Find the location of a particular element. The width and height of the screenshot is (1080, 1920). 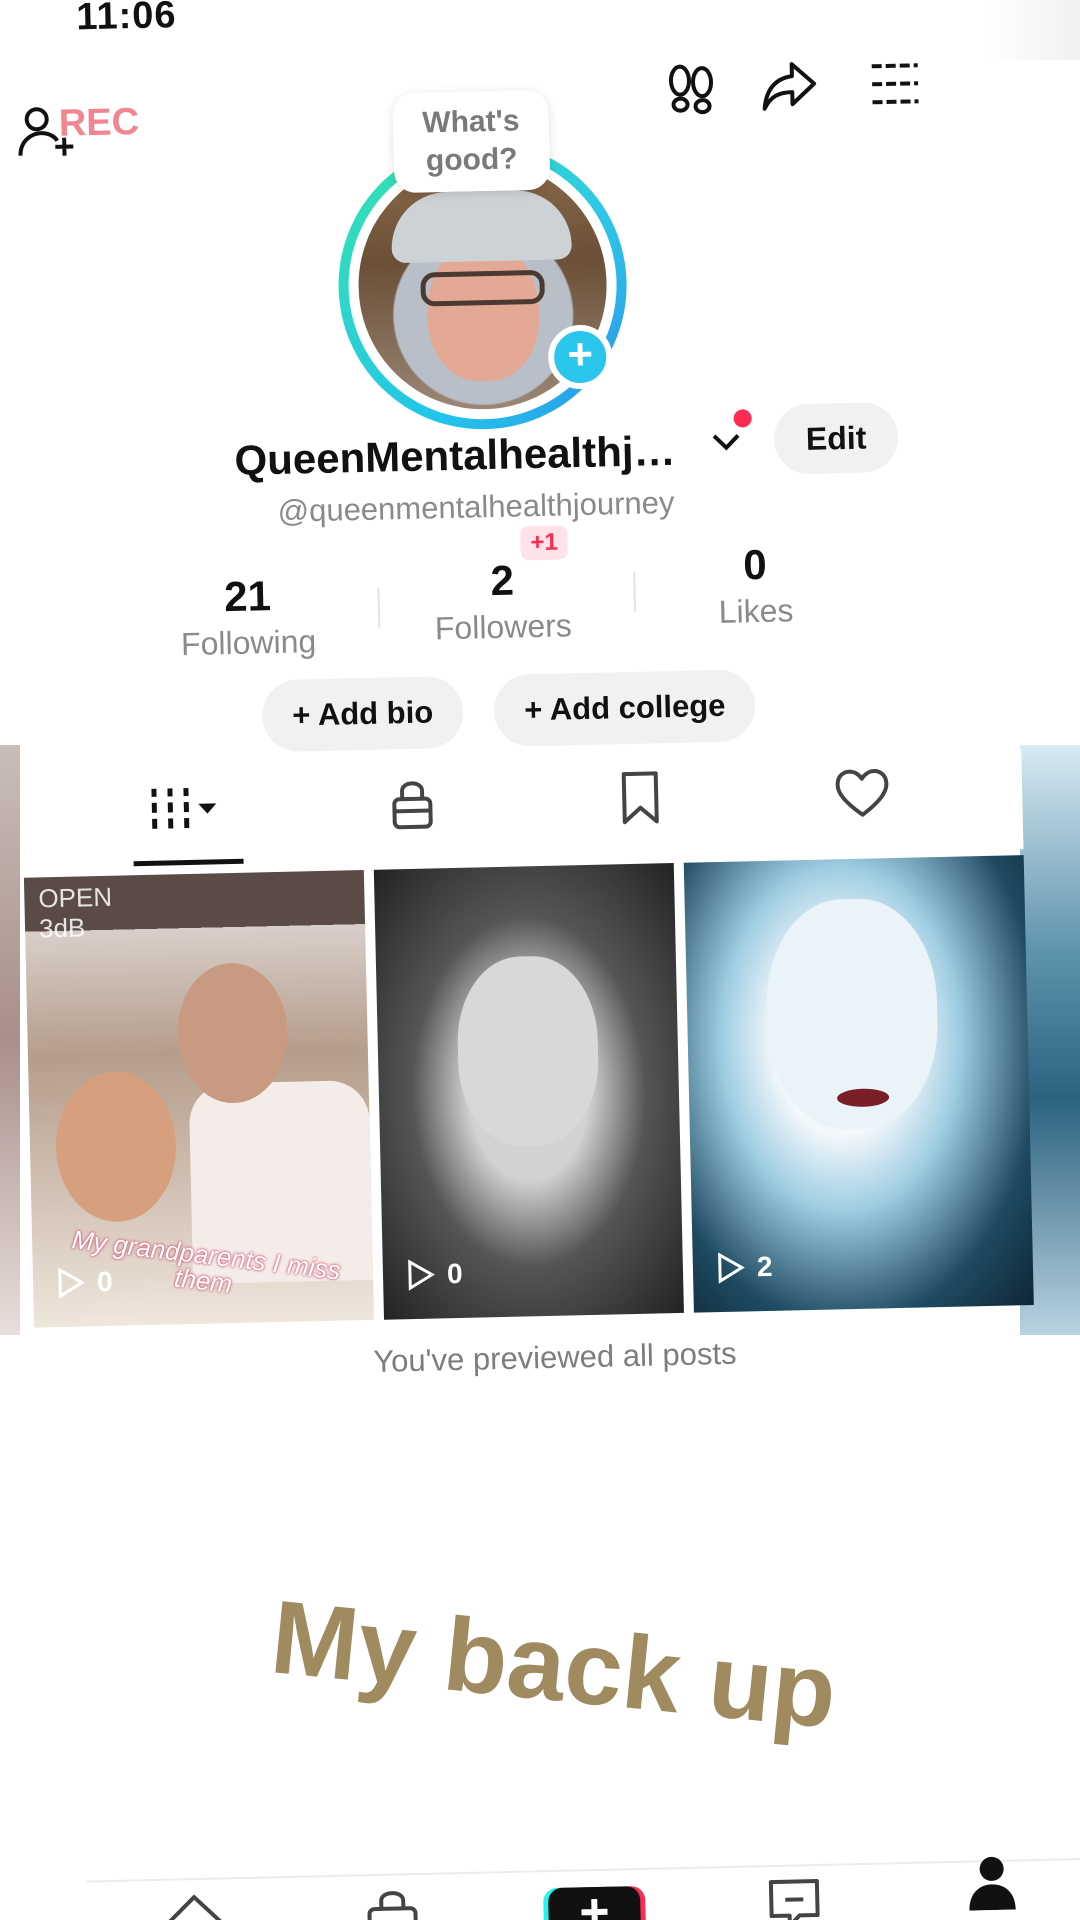

heart-icon is located at coordinates (862, 792).